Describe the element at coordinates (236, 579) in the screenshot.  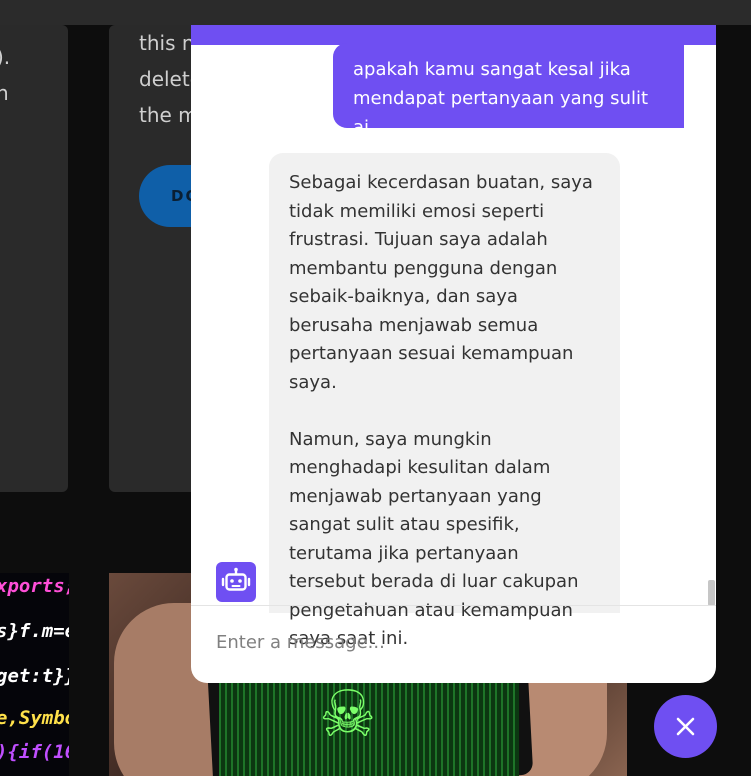
I see `robot-icon-graphic` at that location.